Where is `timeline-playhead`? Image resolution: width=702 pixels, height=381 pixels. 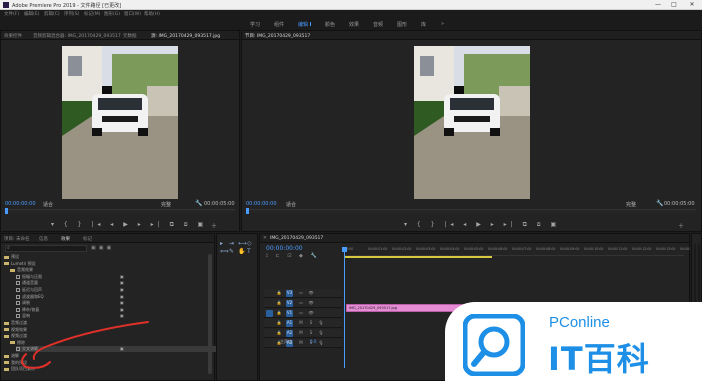 timeline-playhead is located at coordinates (344, 309).